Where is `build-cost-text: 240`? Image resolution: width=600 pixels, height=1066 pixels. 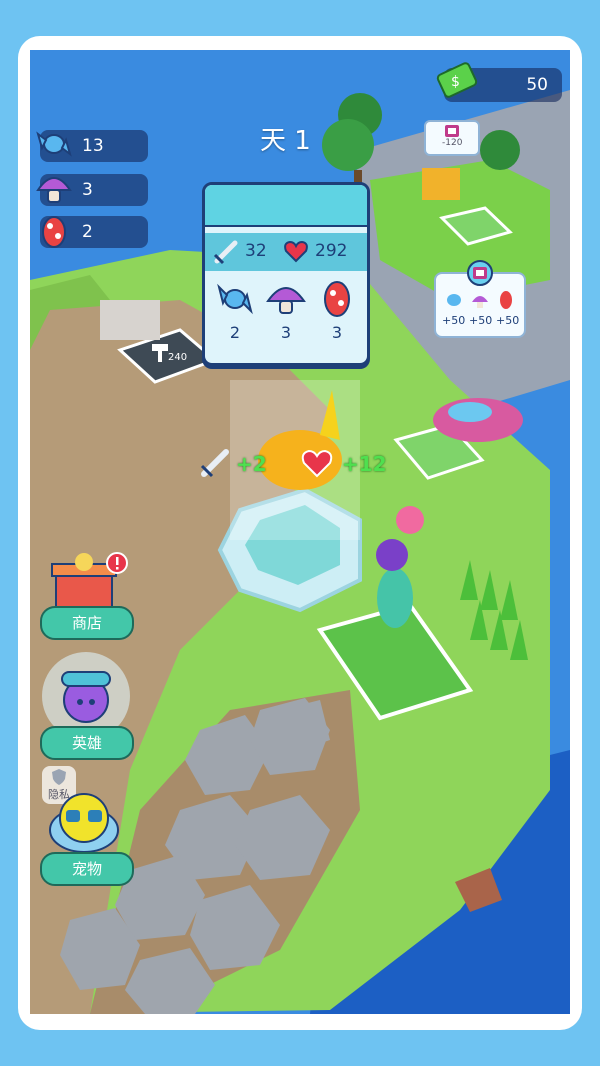 build-cost-text: 240 is located at coordinates (178, 357).